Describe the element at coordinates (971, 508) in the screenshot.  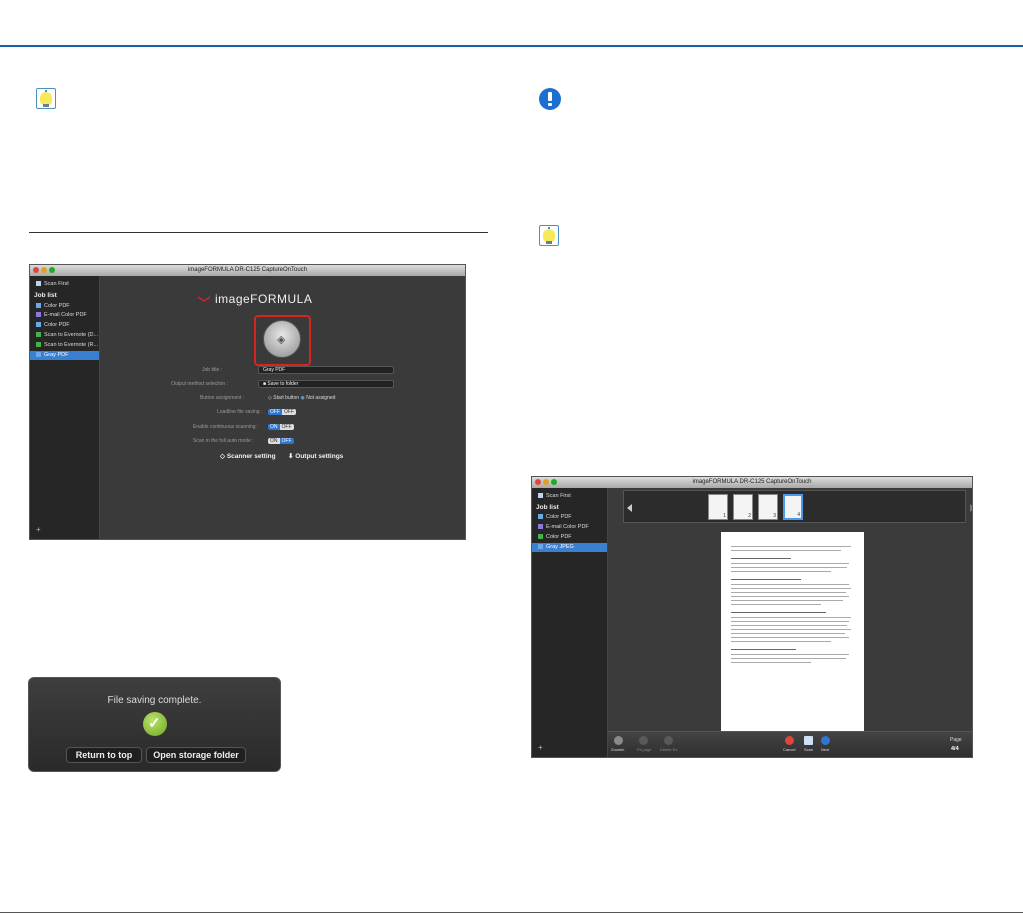
I see `scroll-right-icon` at that location.